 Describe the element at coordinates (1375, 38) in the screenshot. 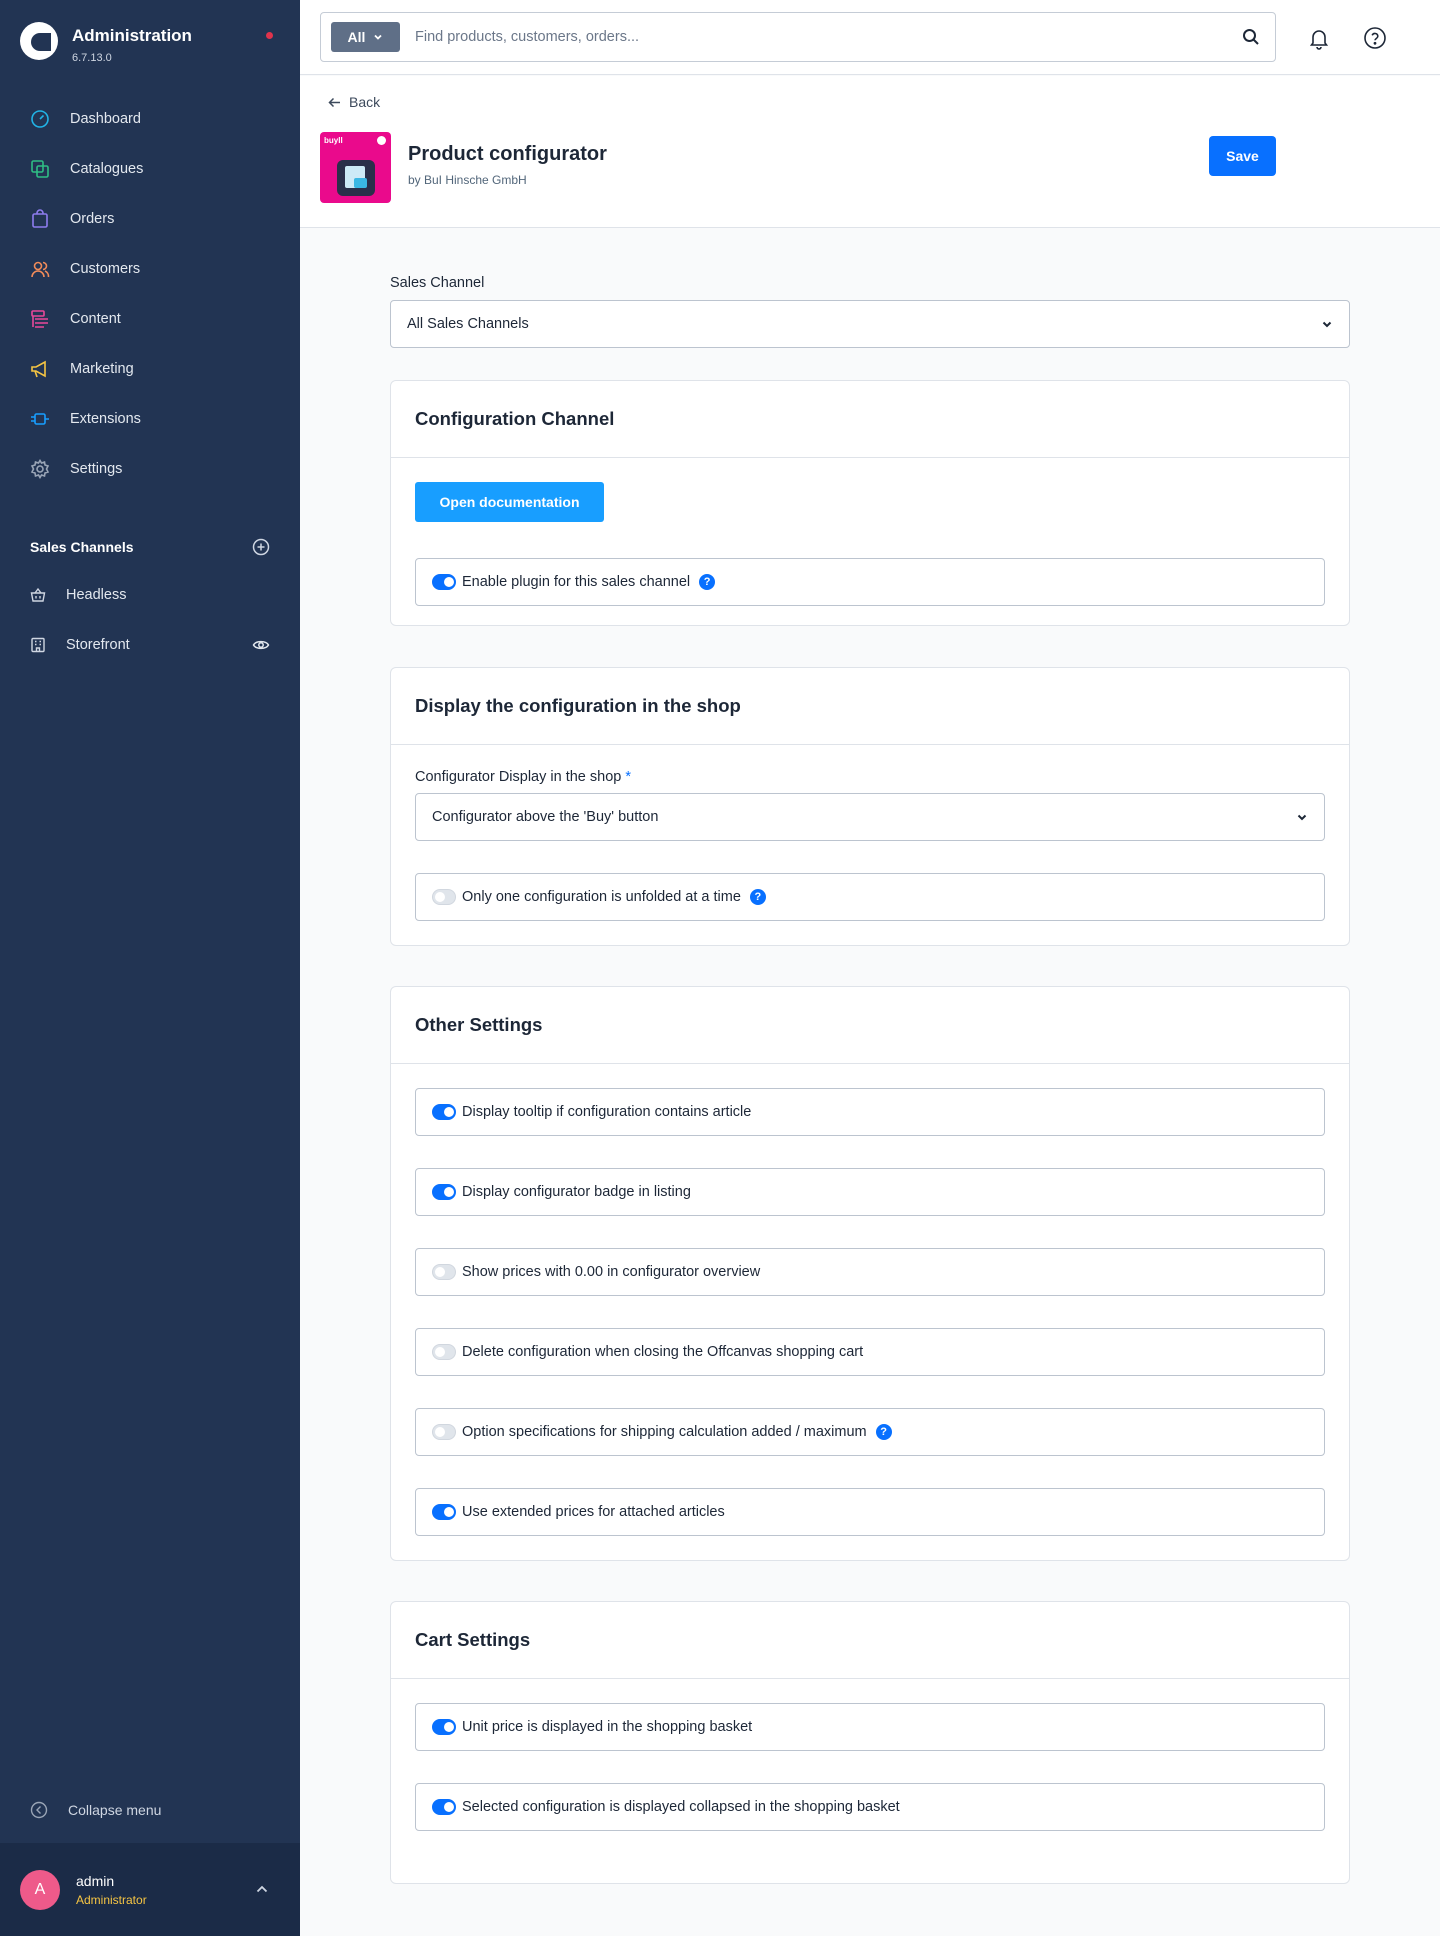

I see `help-icon` at that location.